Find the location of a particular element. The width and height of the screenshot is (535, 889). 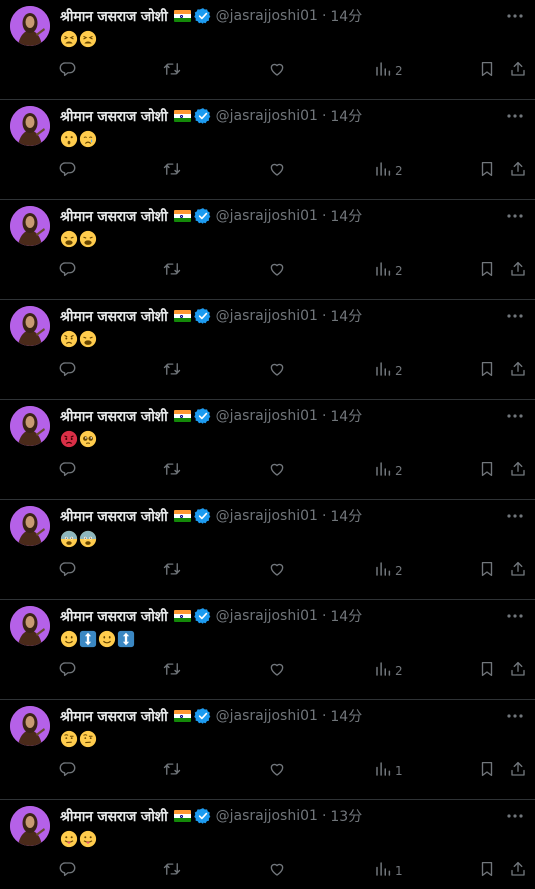

timestamp: 13分 is located at coordinates (346, 816).